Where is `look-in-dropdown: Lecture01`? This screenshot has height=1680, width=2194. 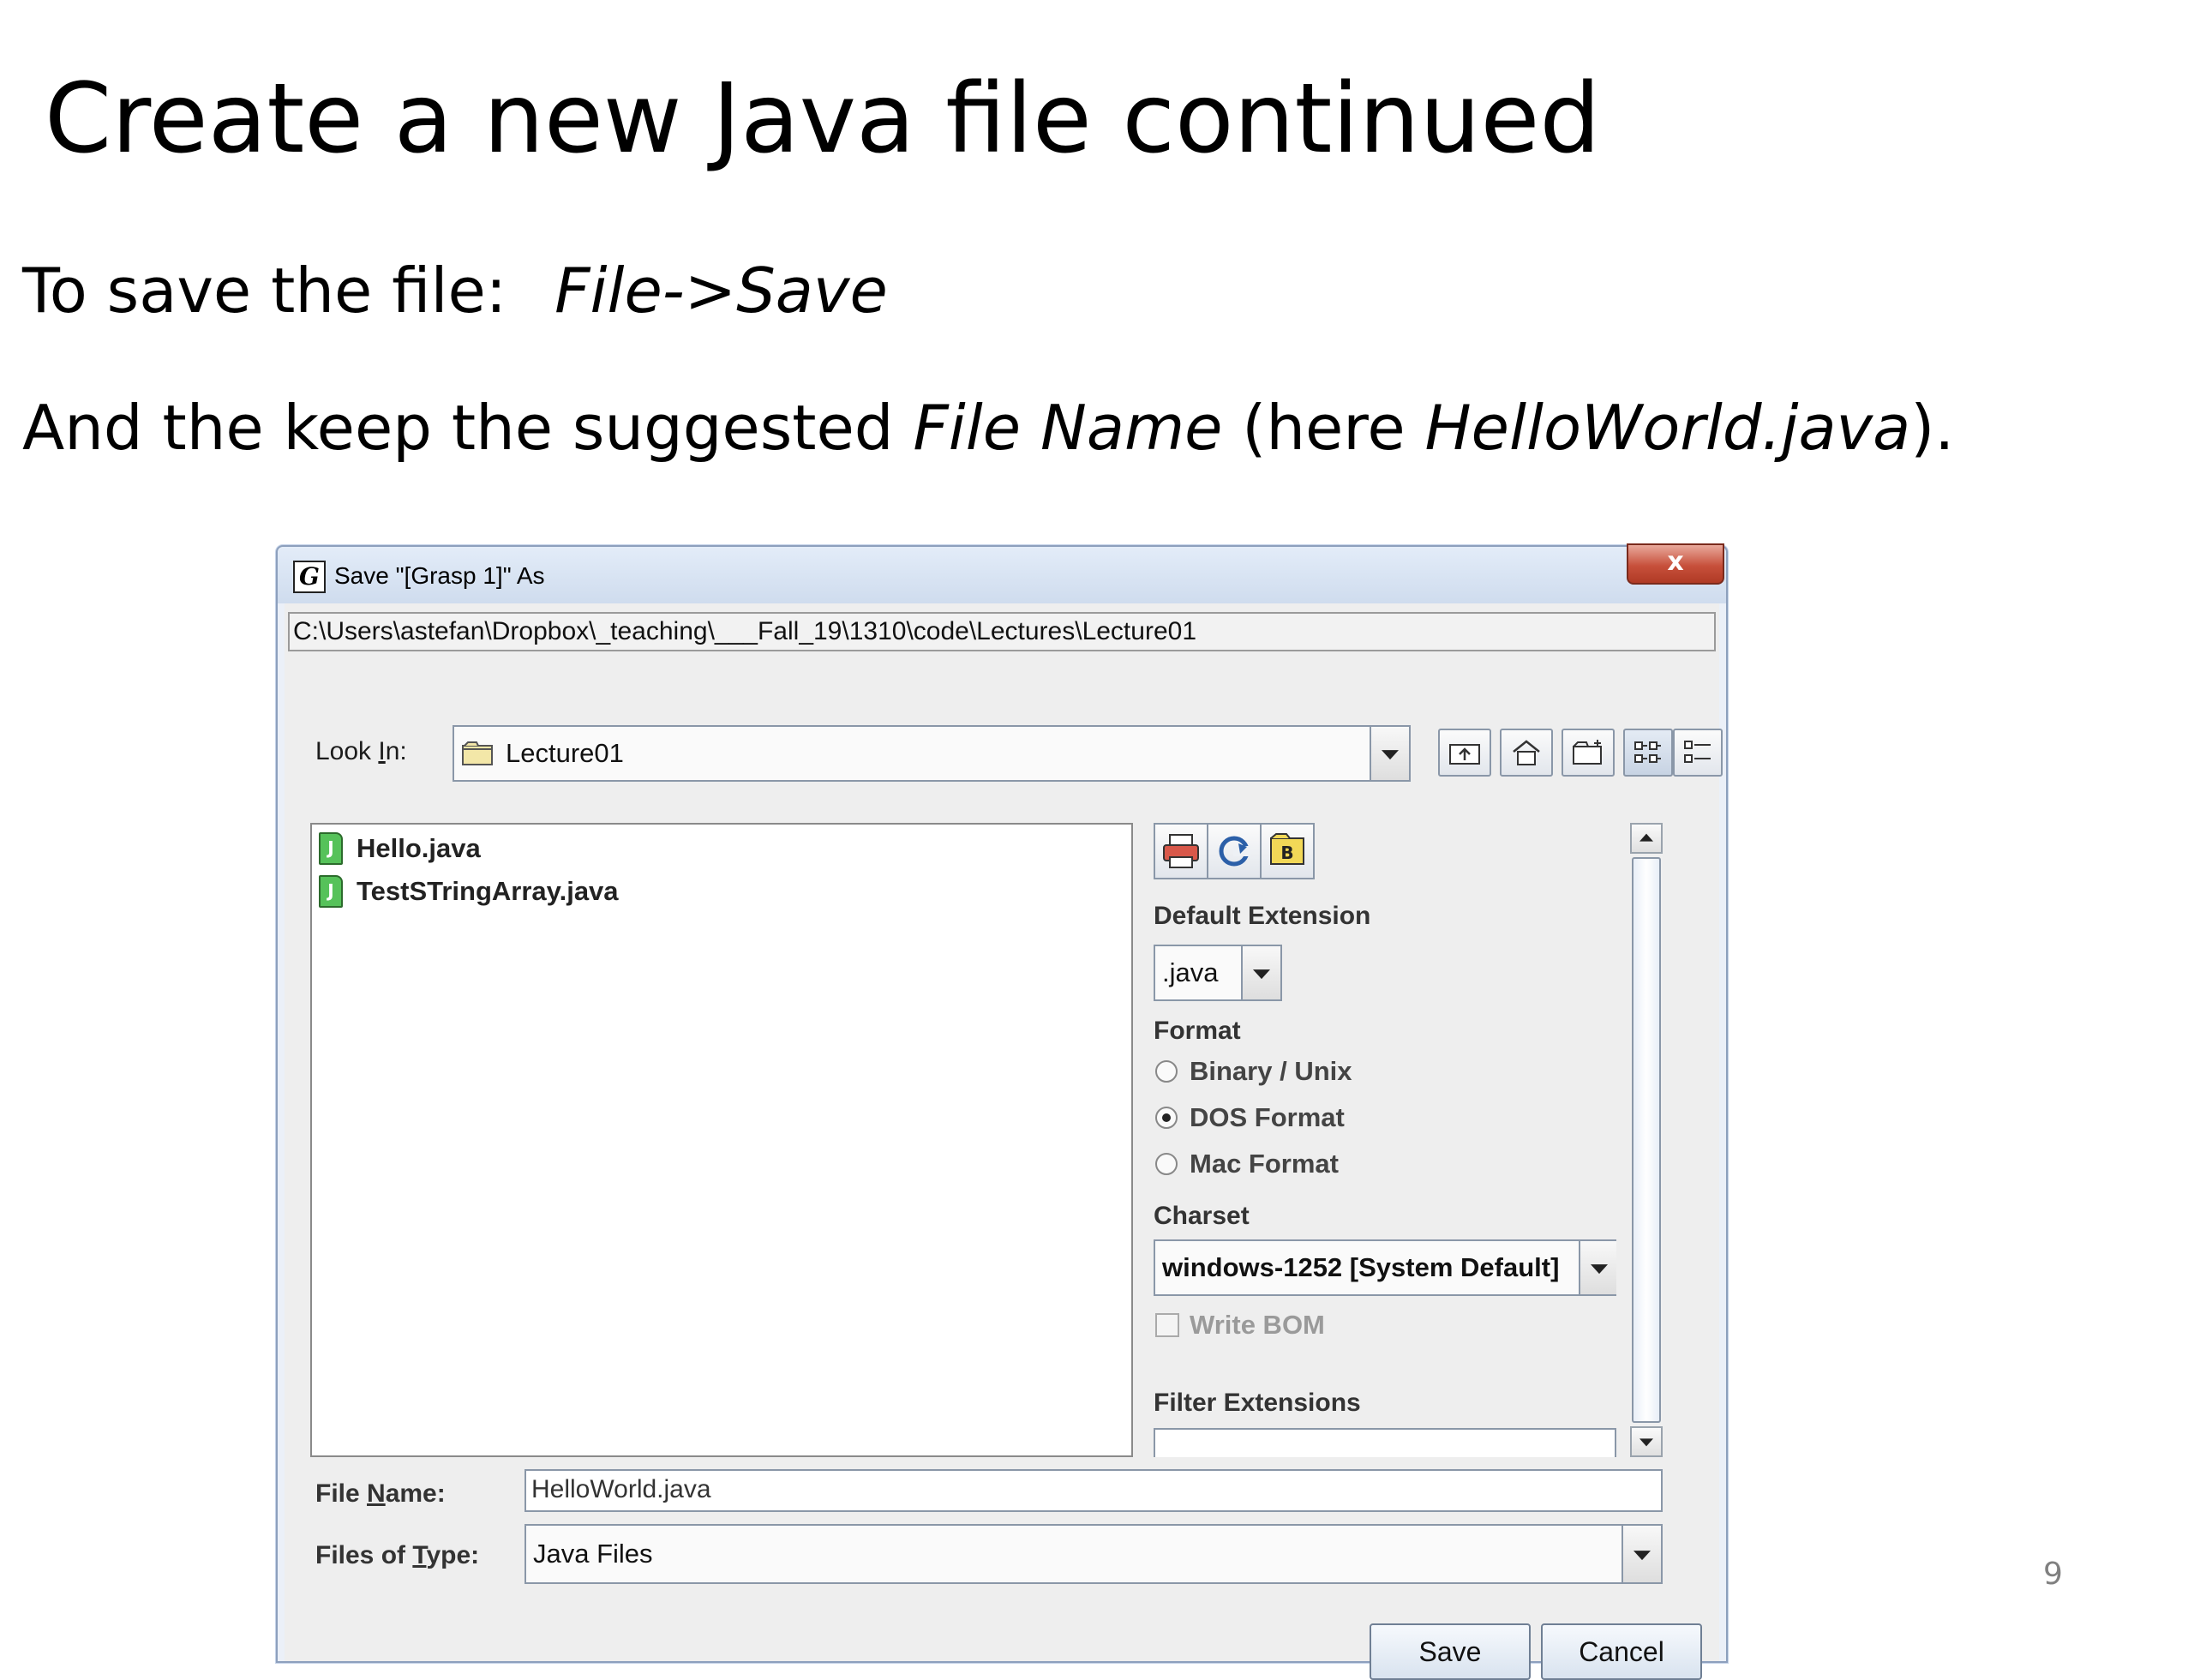
look-in-dropdown: Lecture01 is located at coordinates (932, 753).